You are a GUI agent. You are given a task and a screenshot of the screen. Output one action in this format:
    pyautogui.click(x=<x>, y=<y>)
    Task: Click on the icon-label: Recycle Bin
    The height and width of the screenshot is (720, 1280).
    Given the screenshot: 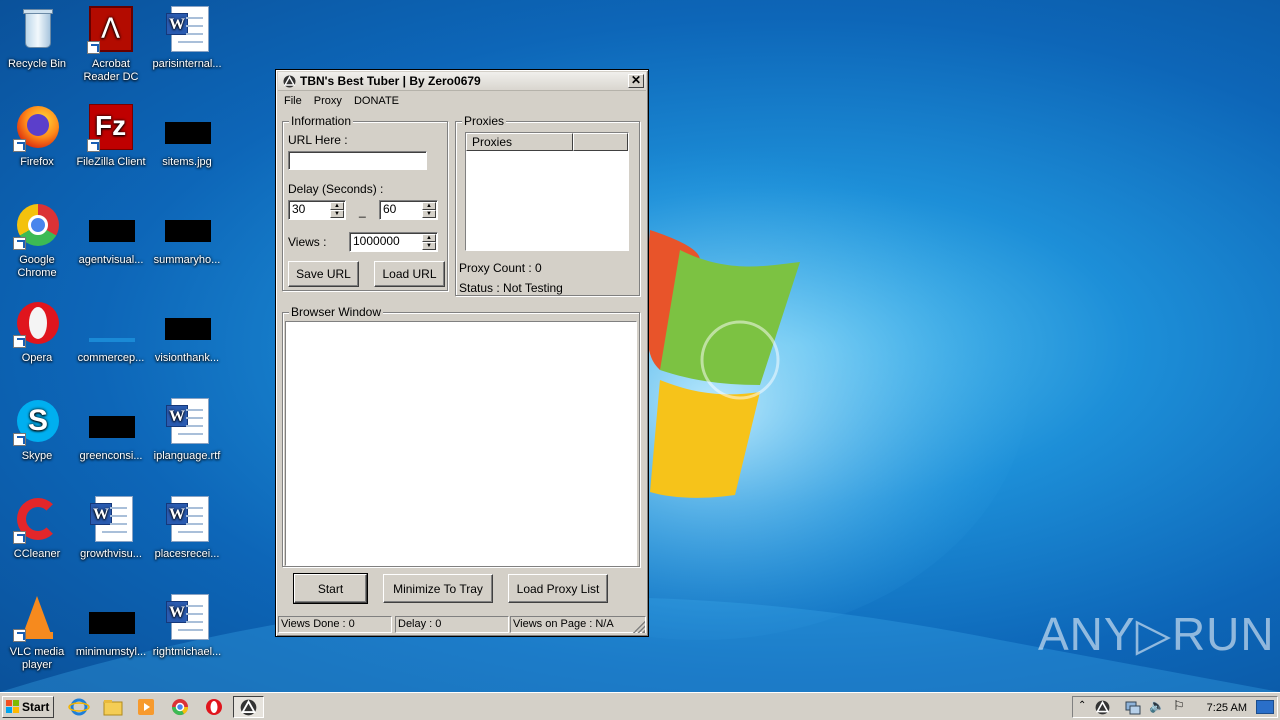 What is the action you would take?
    pyautogui.click(x=37, y=64)
    